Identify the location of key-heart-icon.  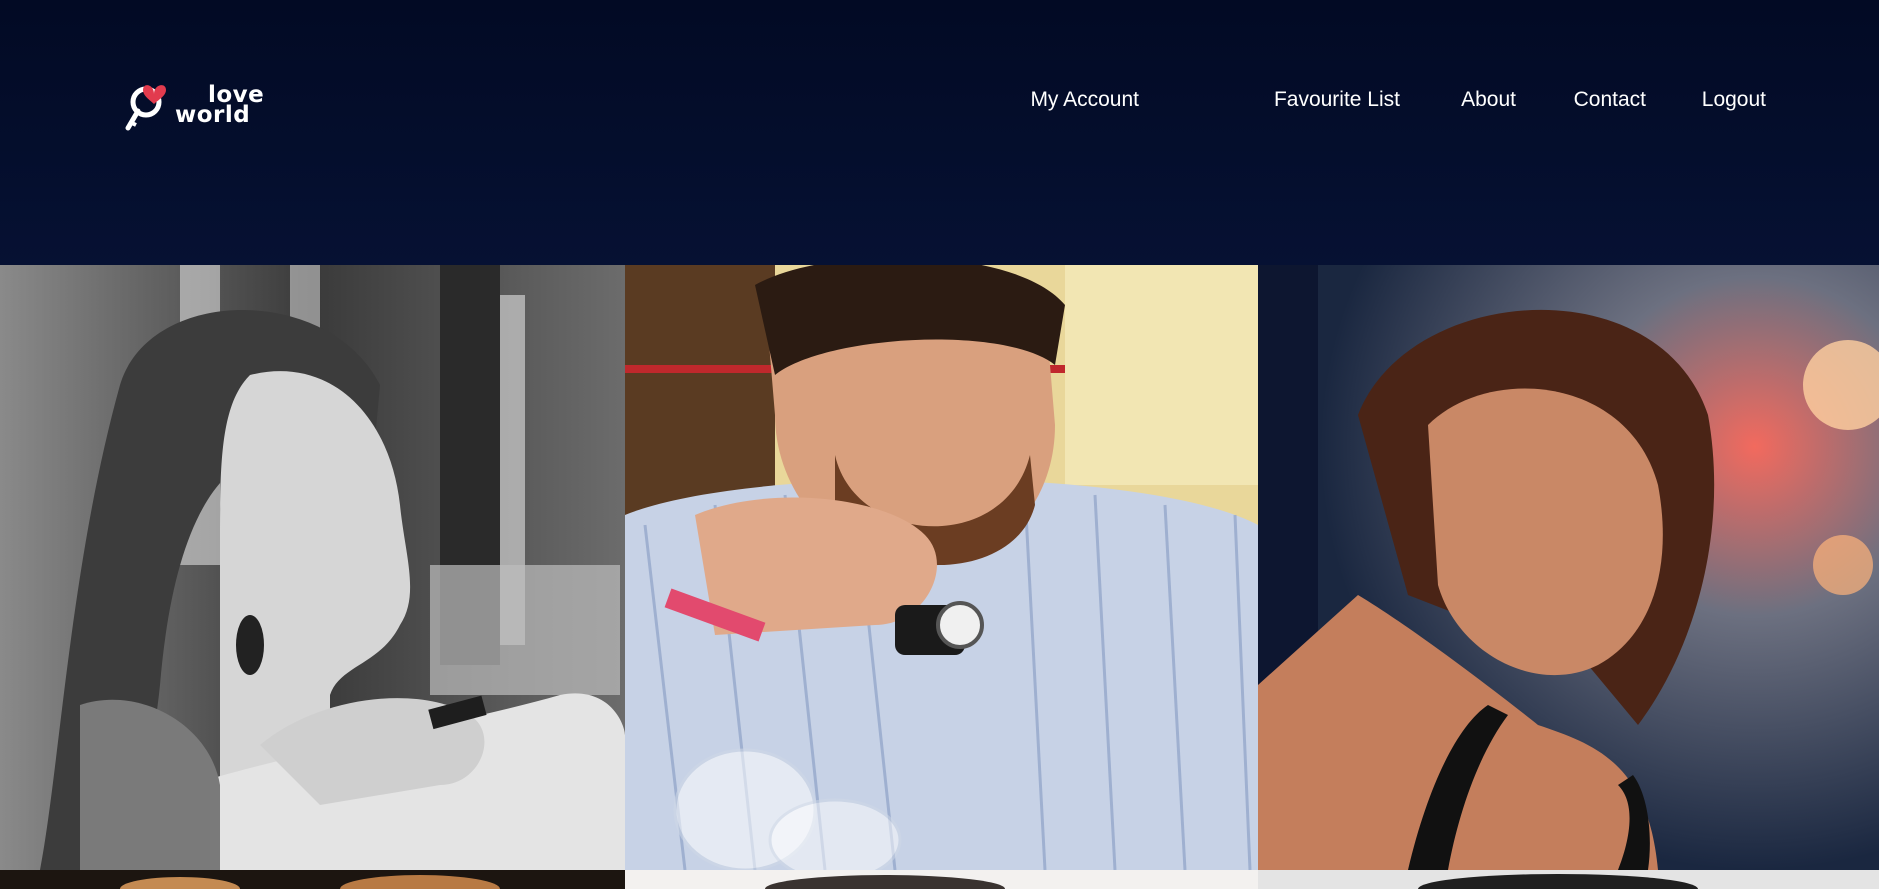
(145, 108).